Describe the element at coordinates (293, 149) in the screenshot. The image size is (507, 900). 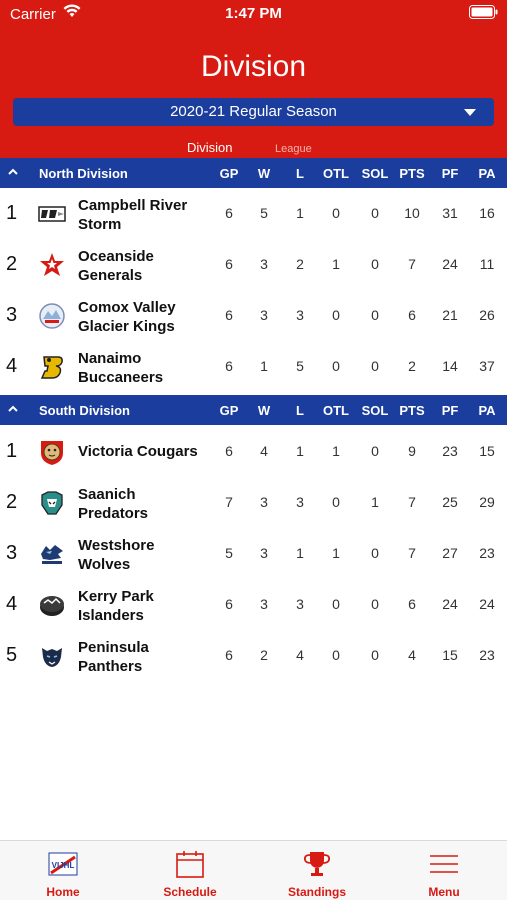
I see `segment-league: League` at that location.